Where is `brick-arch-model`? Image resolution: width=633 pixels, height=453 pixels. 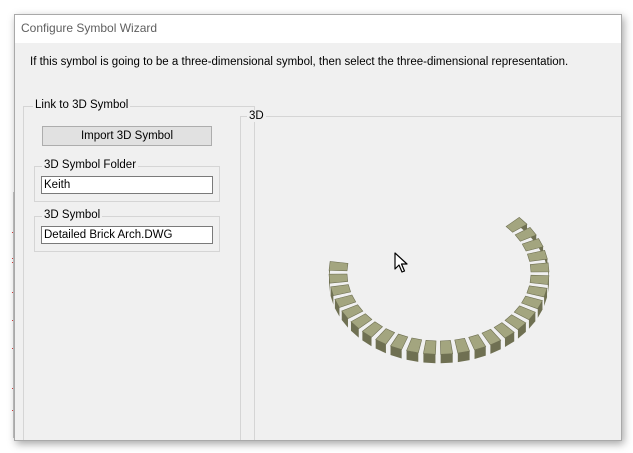 brick-arch-model is located at coordinates (439, 290).